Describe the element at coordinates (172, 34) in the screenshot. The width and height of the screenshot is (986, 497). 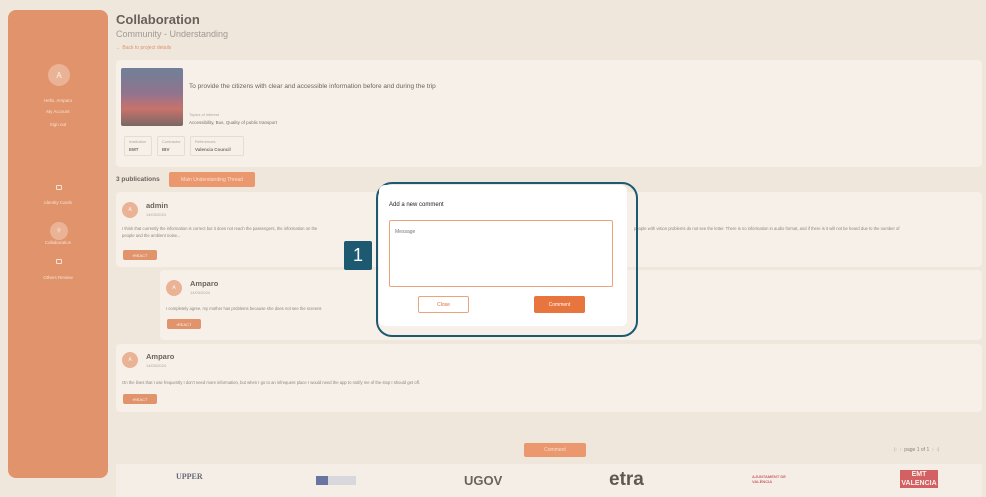
I see `page-subtitle: Community - Understanding` at that location.